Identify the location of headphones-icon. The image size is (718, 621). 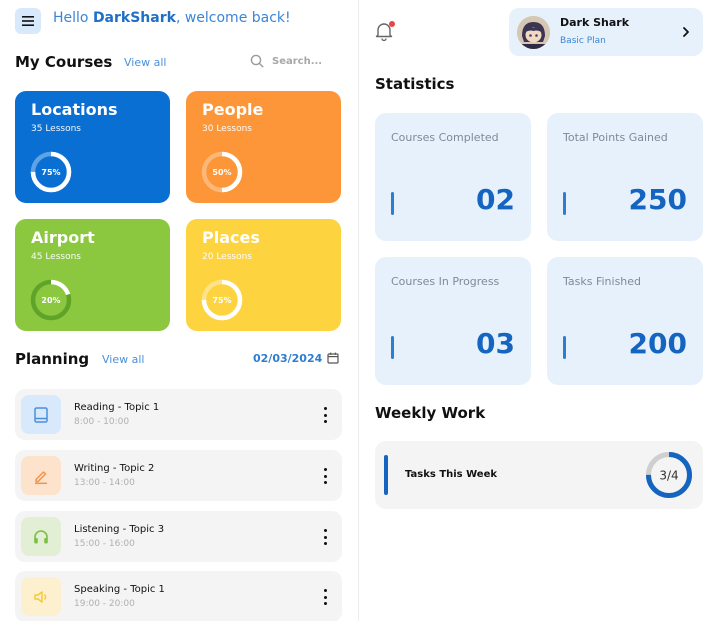
(41, 536).